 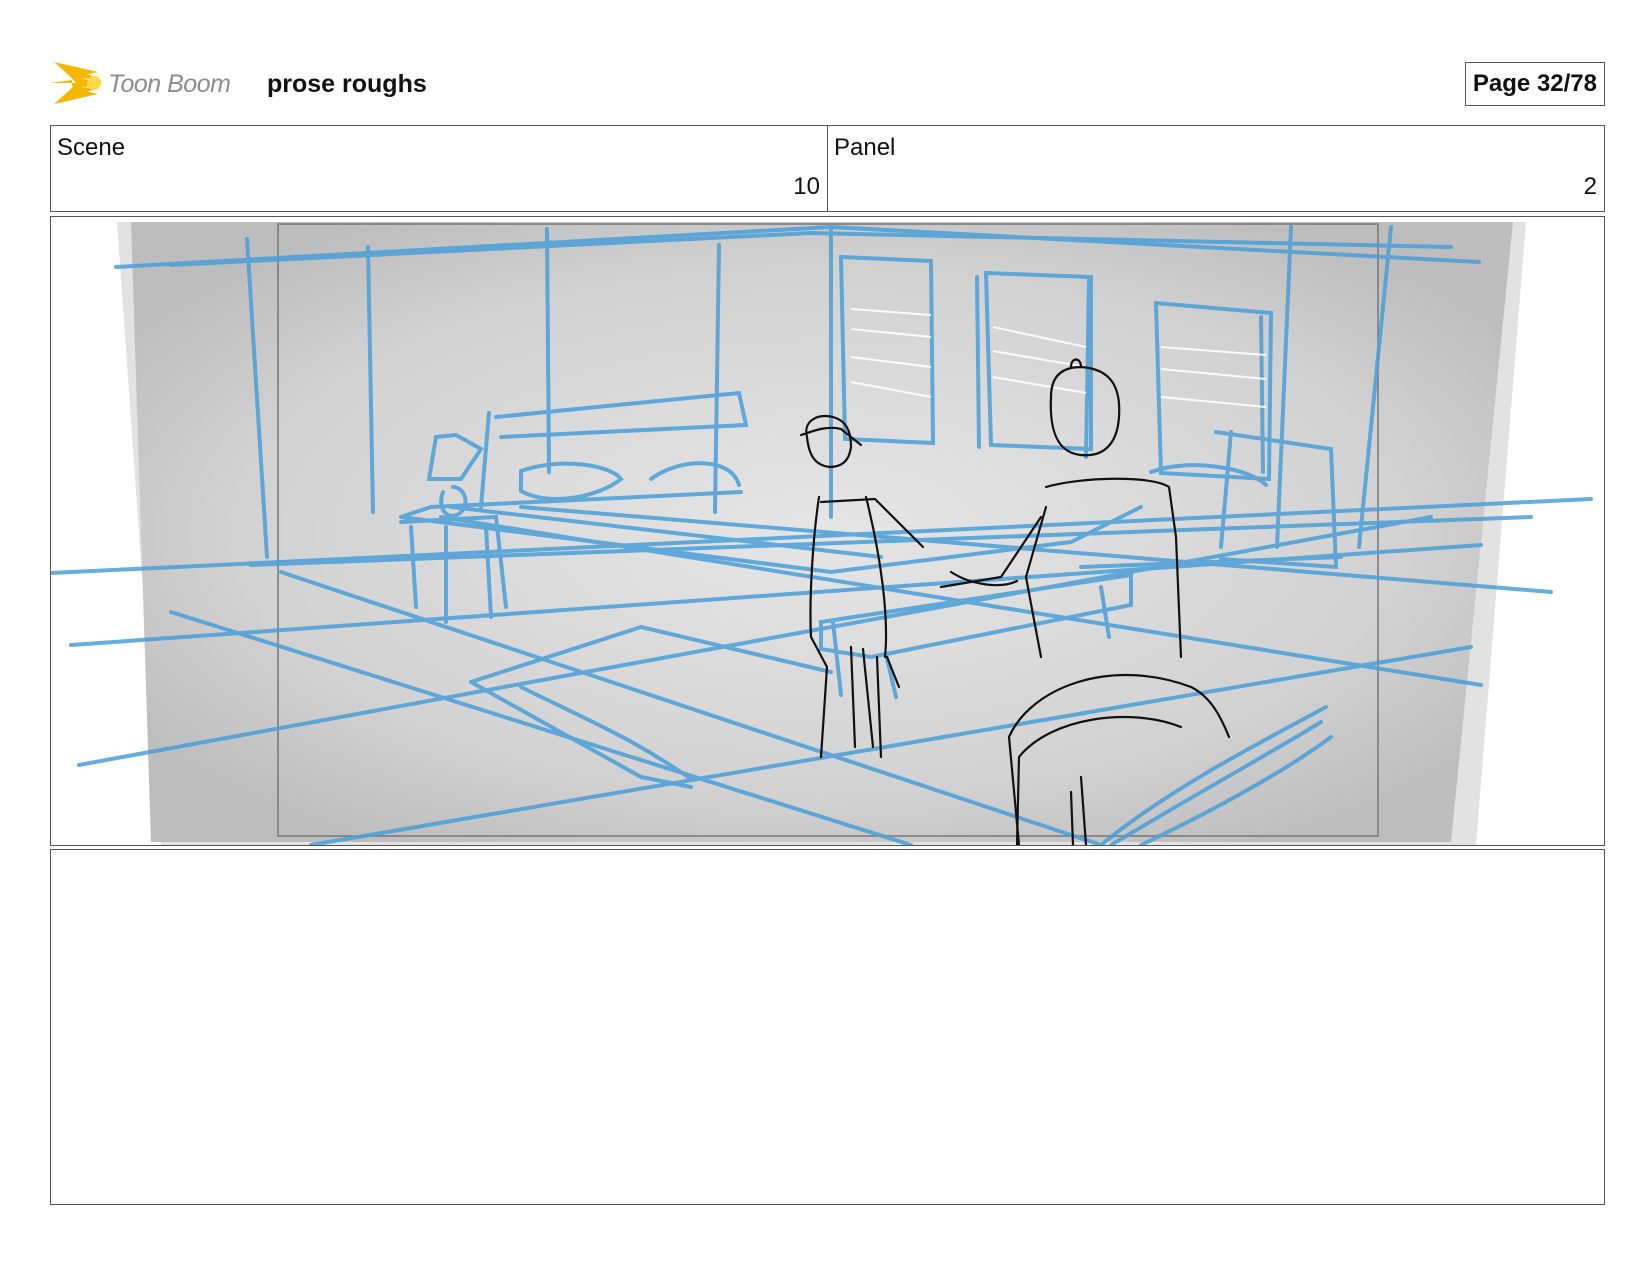 What do you see at coordinates (1215, 168) in the screenshot?
I see `panel-cell: Panel 2` at bounding box center [1215, 168].